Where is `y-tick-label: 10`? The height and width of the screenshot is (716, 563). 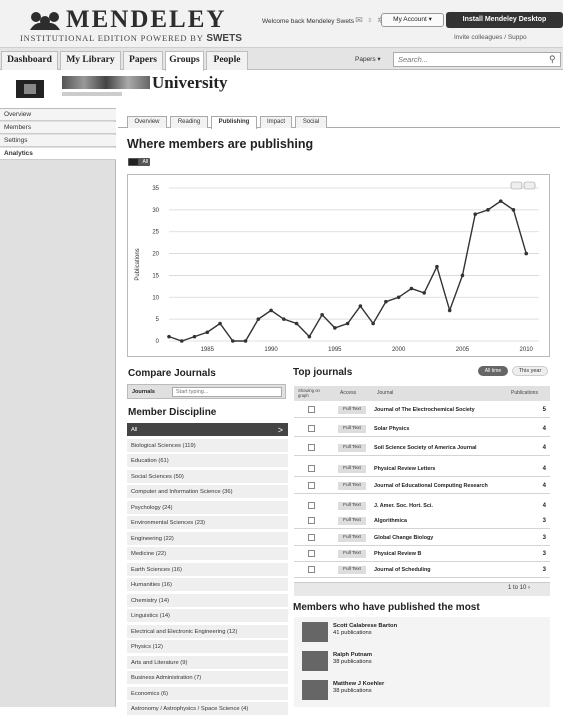 y-tick-label: 10 is located at coordinates (155, 298).